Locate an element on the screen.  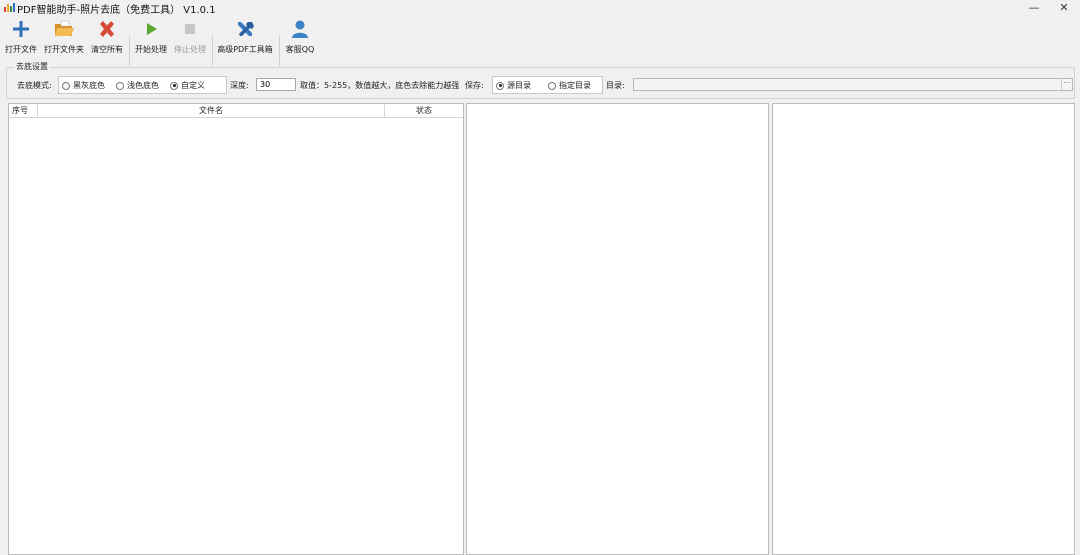
column-header-filename: 文件名 is located at coordinates (211, 111).